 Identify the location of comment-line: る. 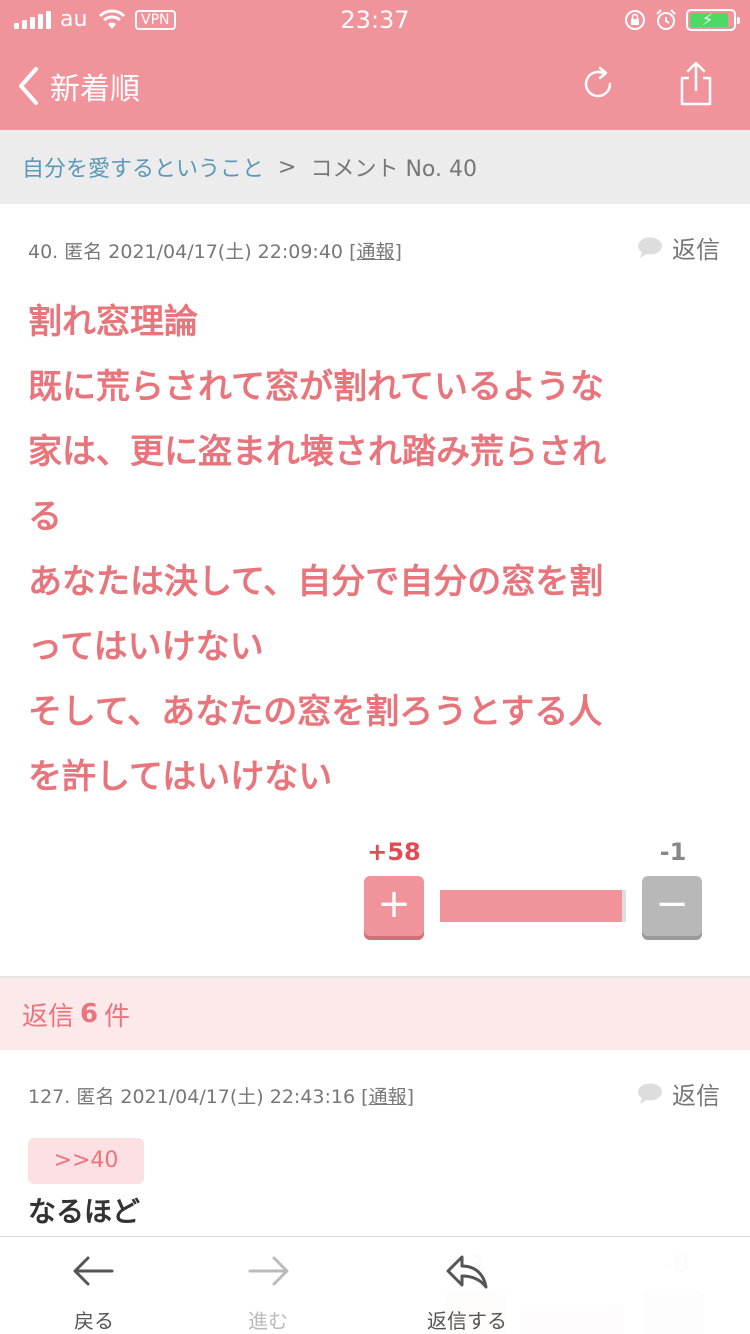
(45, 517).